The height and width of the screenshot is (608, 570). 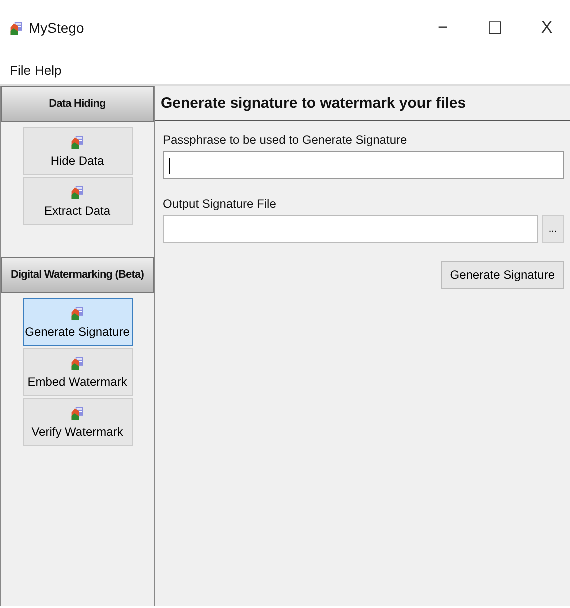 What do you see at coordinates (362, 103) in the screenshot?
I see `panel-title: Generate signature to watermark your files` at bounding box center [362, 103].